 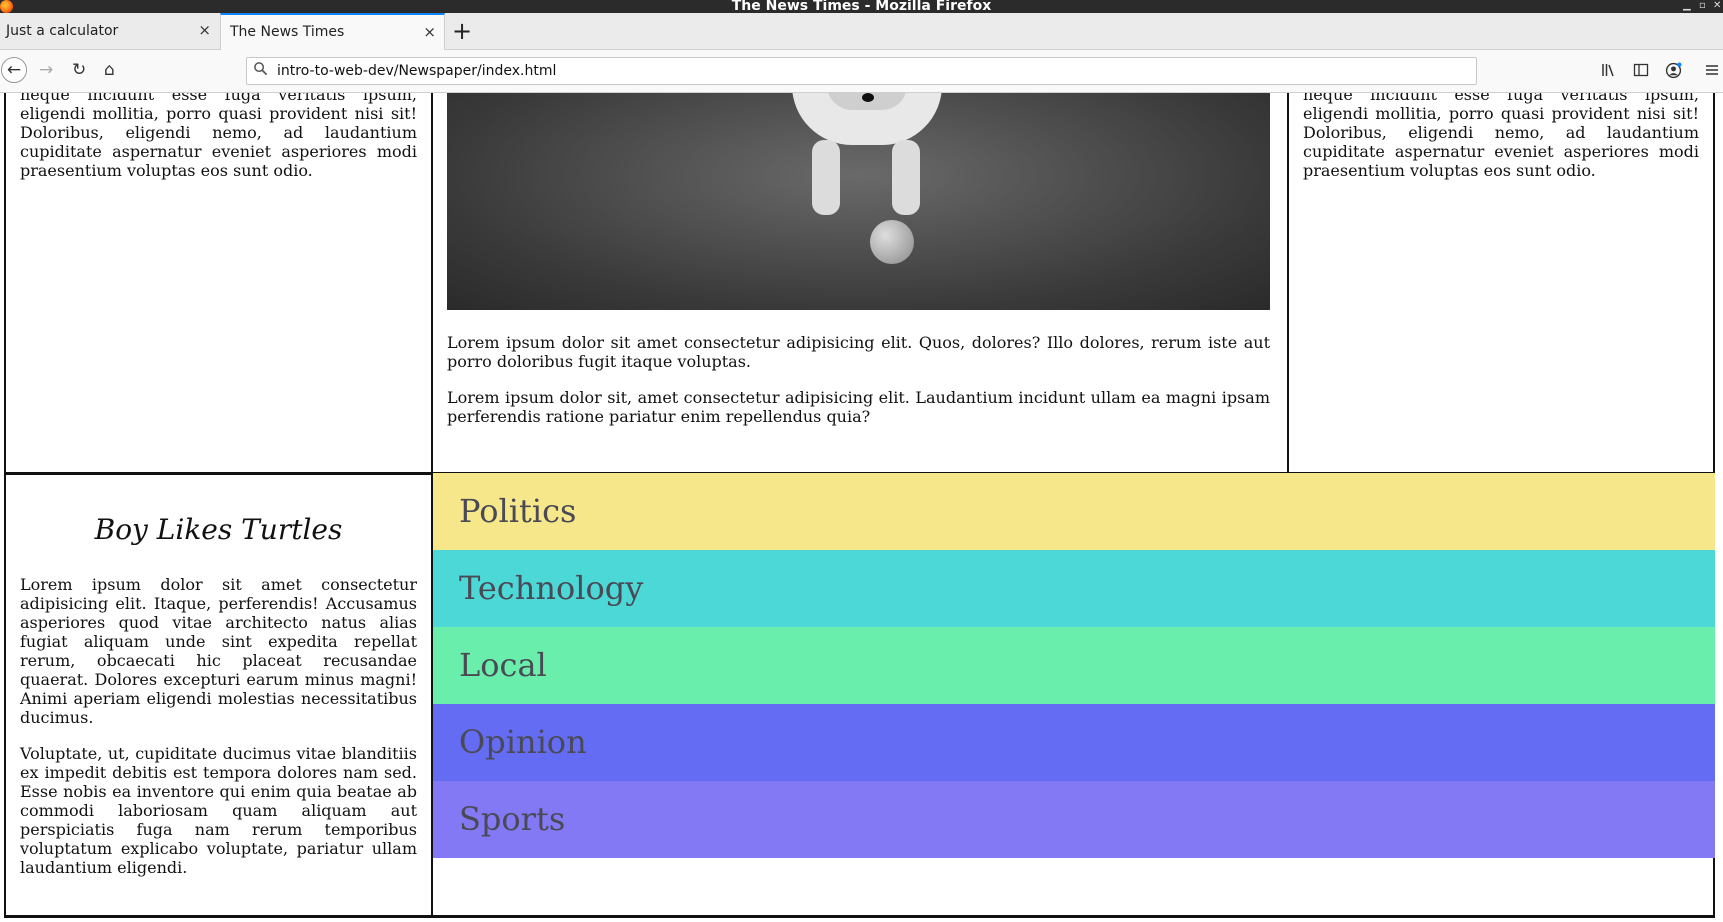 What do you see at coordinates (859, 916) in the screenshot?
I see `section-divider` at bounding box center [859, 916].